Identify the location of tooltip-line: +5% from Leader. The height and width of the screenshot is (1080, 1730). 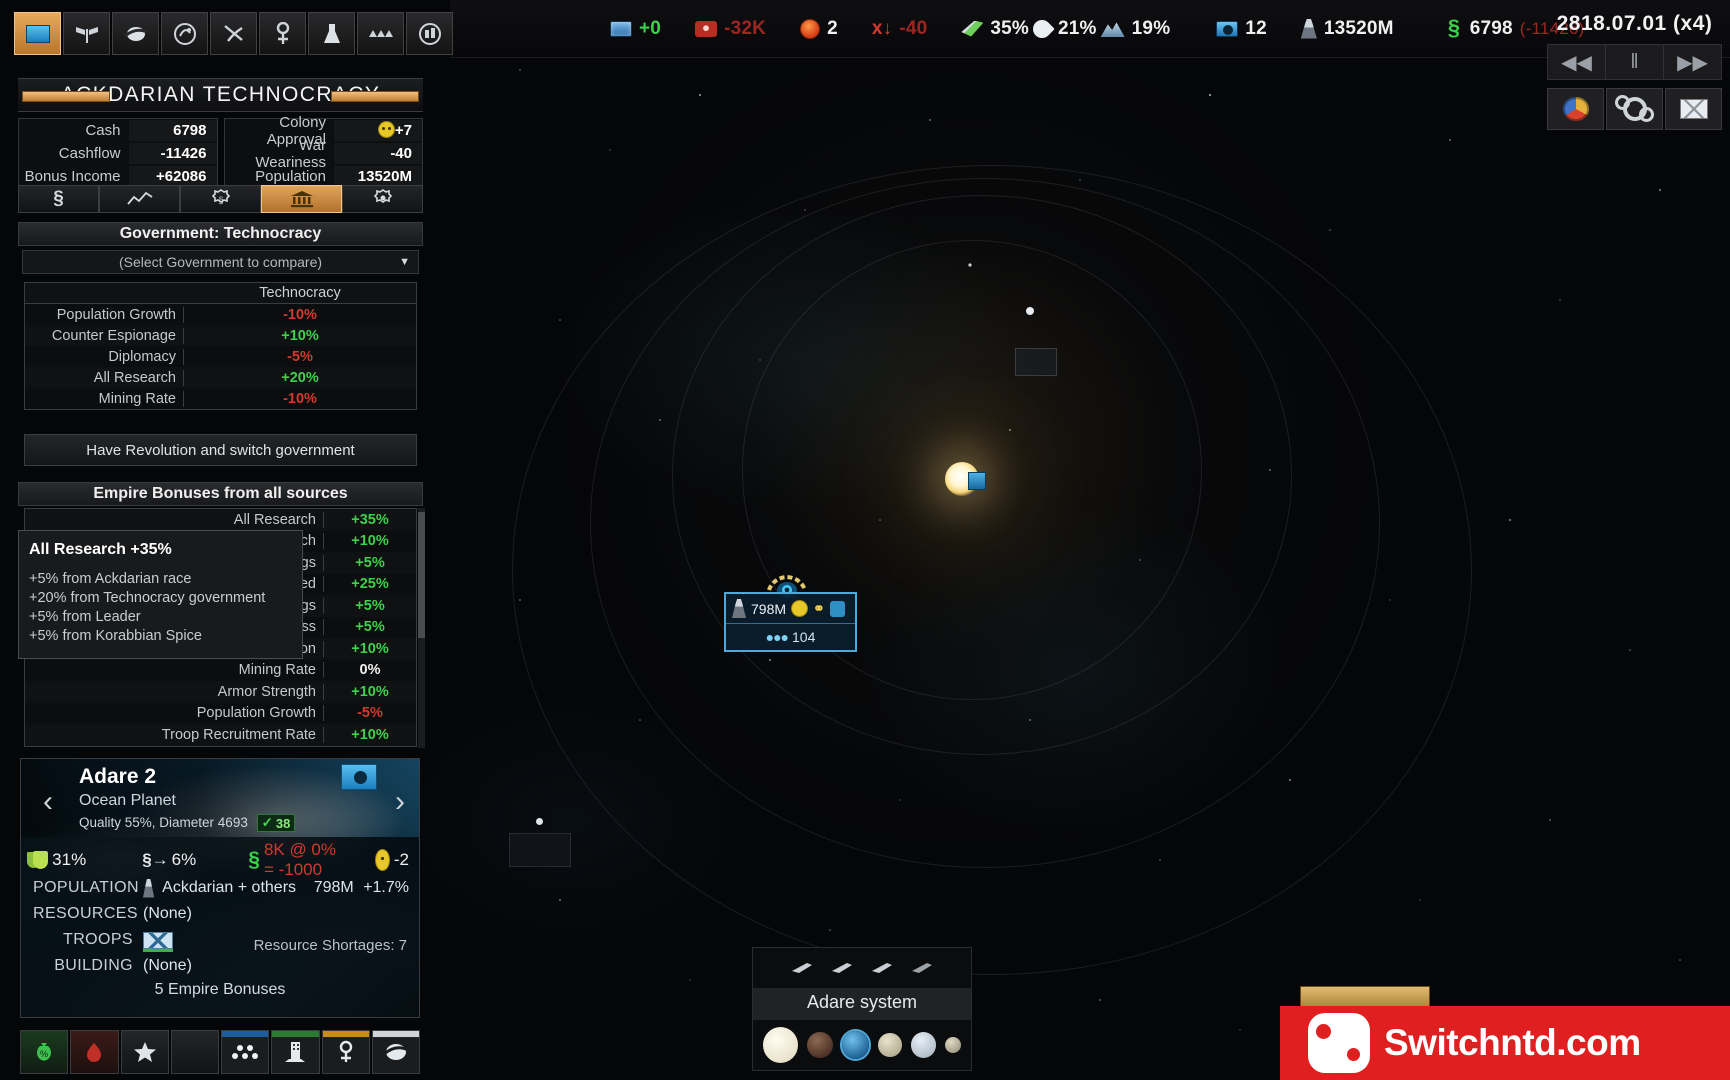
(85, 617).